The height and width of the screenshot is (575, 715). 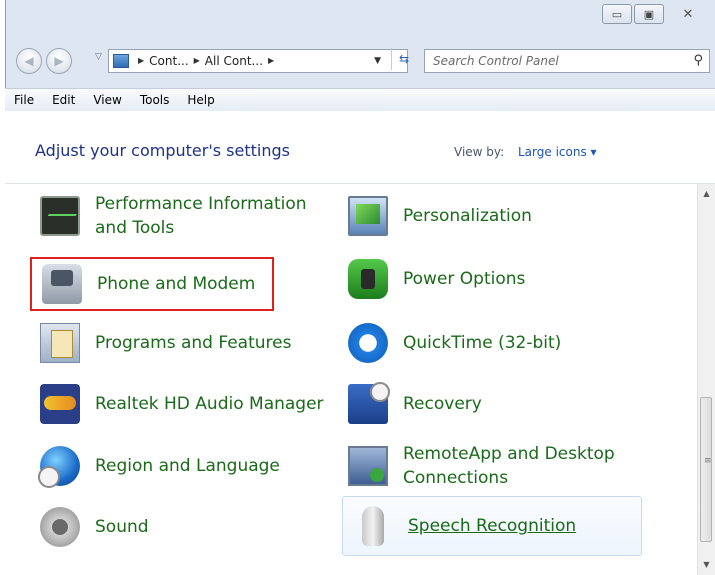 I want to click on speaker-icon, so click(x=60, y=527).